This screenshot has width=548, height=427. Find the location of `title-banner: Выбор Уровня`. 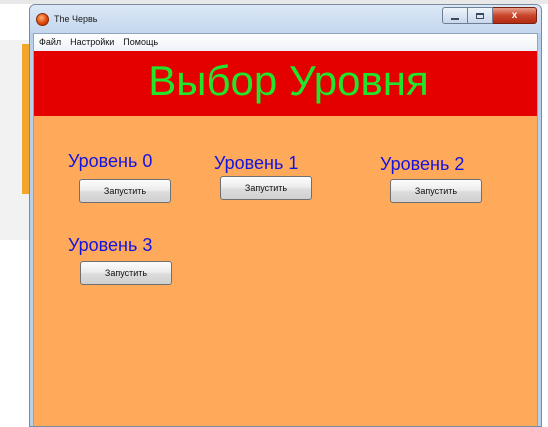

title-banner: Выбор Уровня is located at coordinates (285, 83).